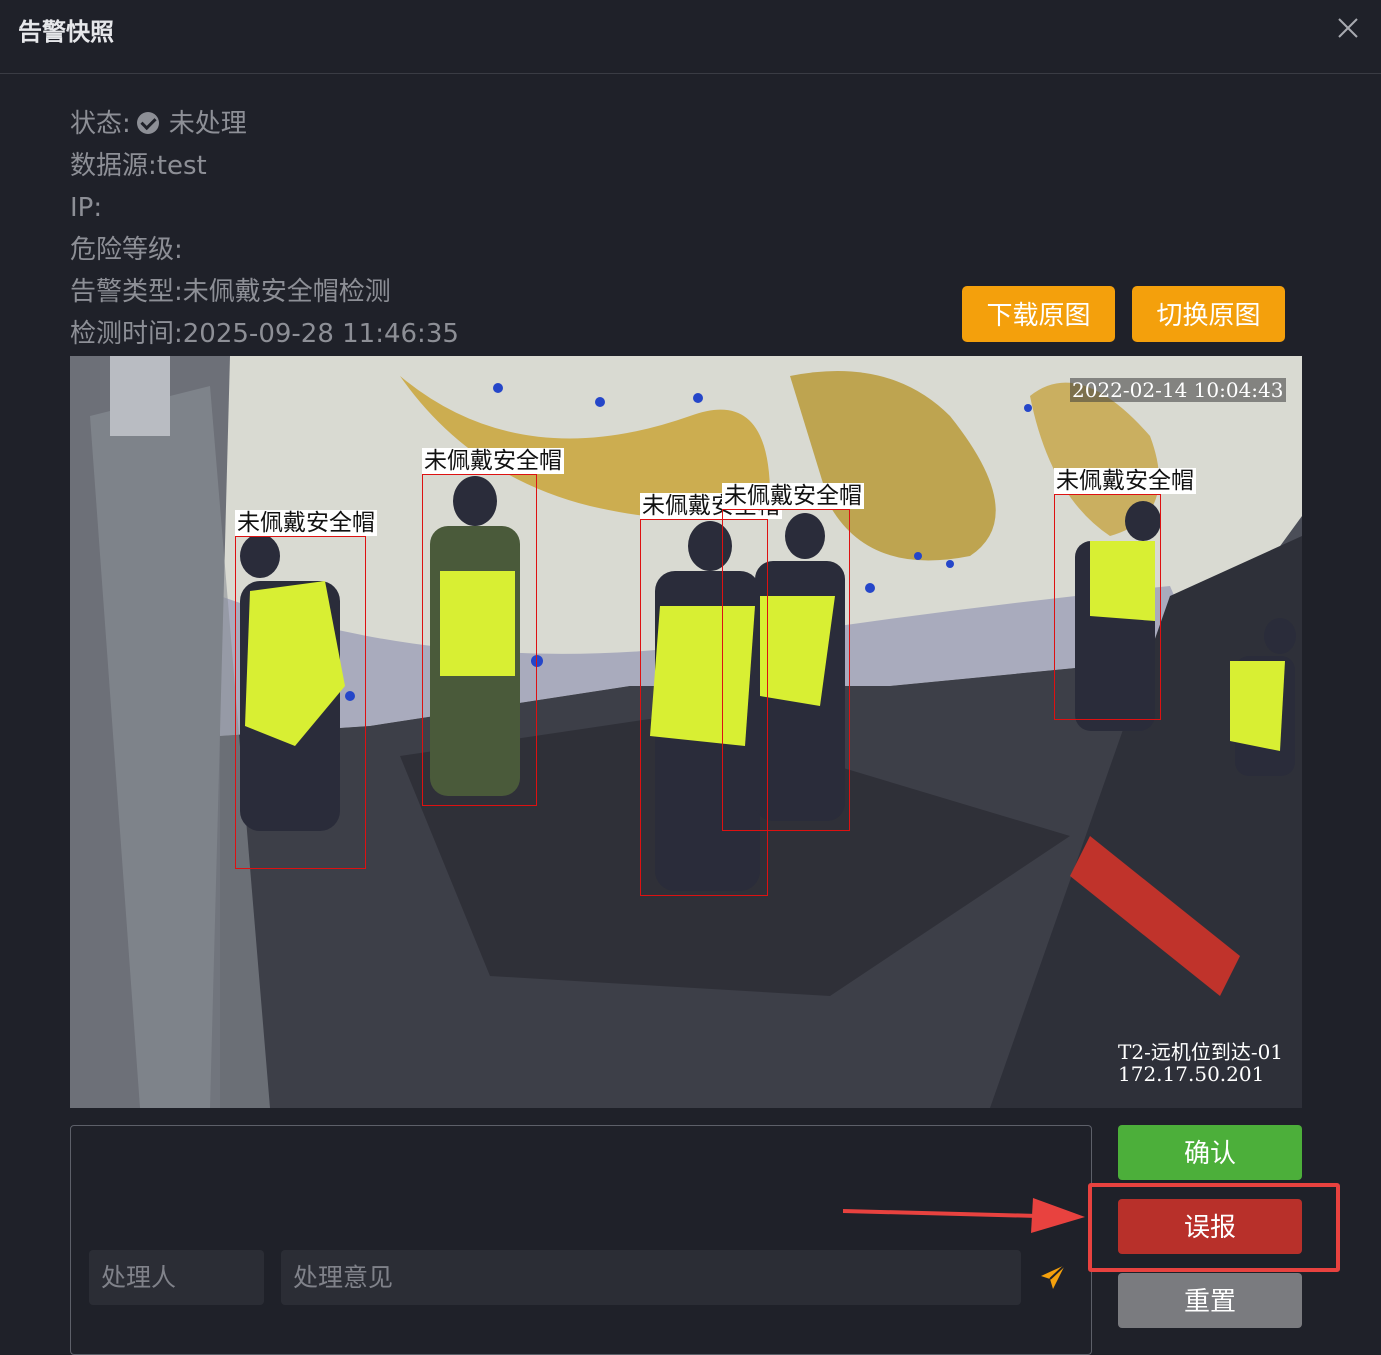 This screenshot has height=1355, width=1381. What do you see at coordinates (651, 1277) in the screenshot?
I see `opinion-input` at bounding box center [651, 1277].